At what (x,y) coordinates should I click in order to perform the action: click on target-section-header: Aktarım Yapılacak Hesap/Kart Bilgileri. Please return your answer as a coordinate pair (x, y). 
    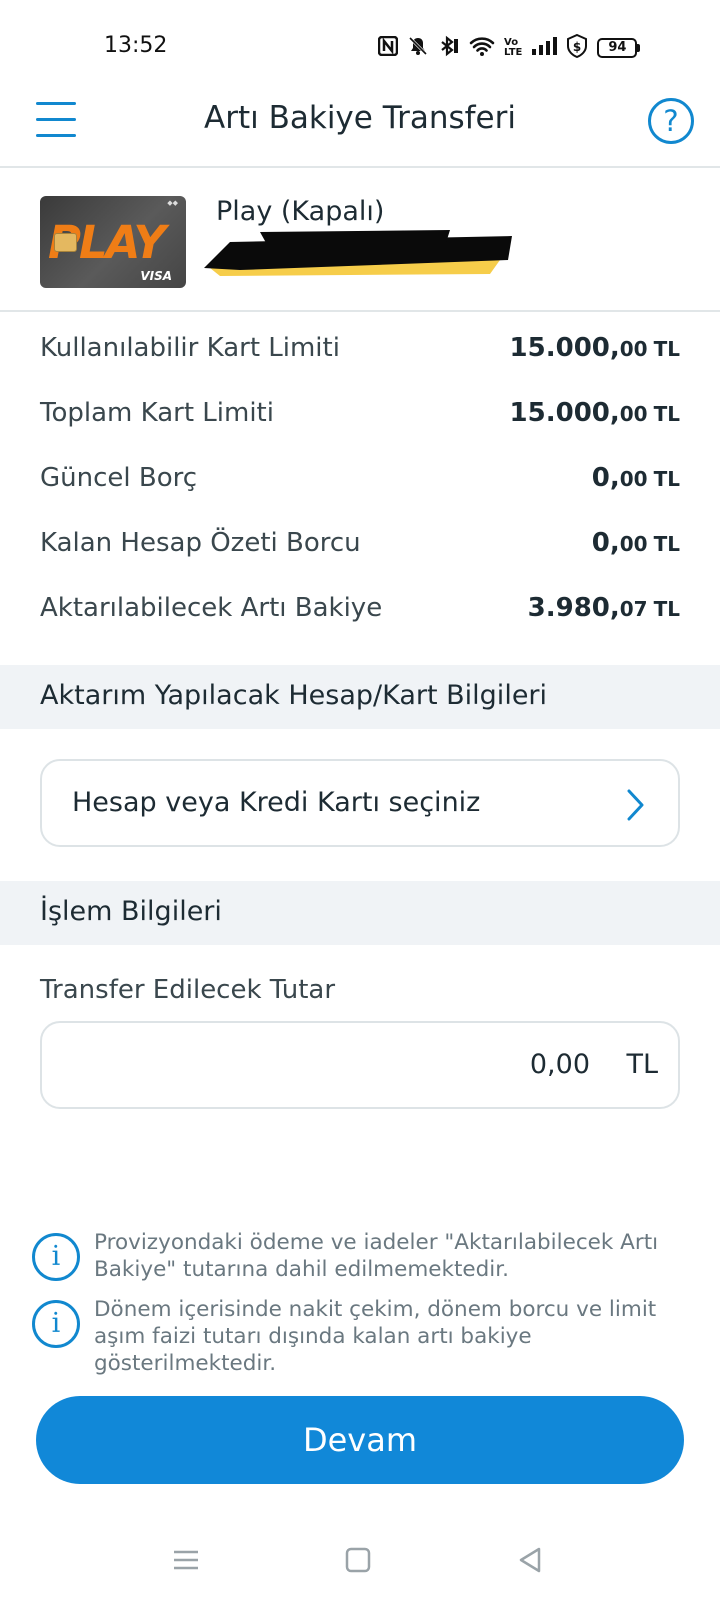
    Looking at the image, I should click on (360, 697).